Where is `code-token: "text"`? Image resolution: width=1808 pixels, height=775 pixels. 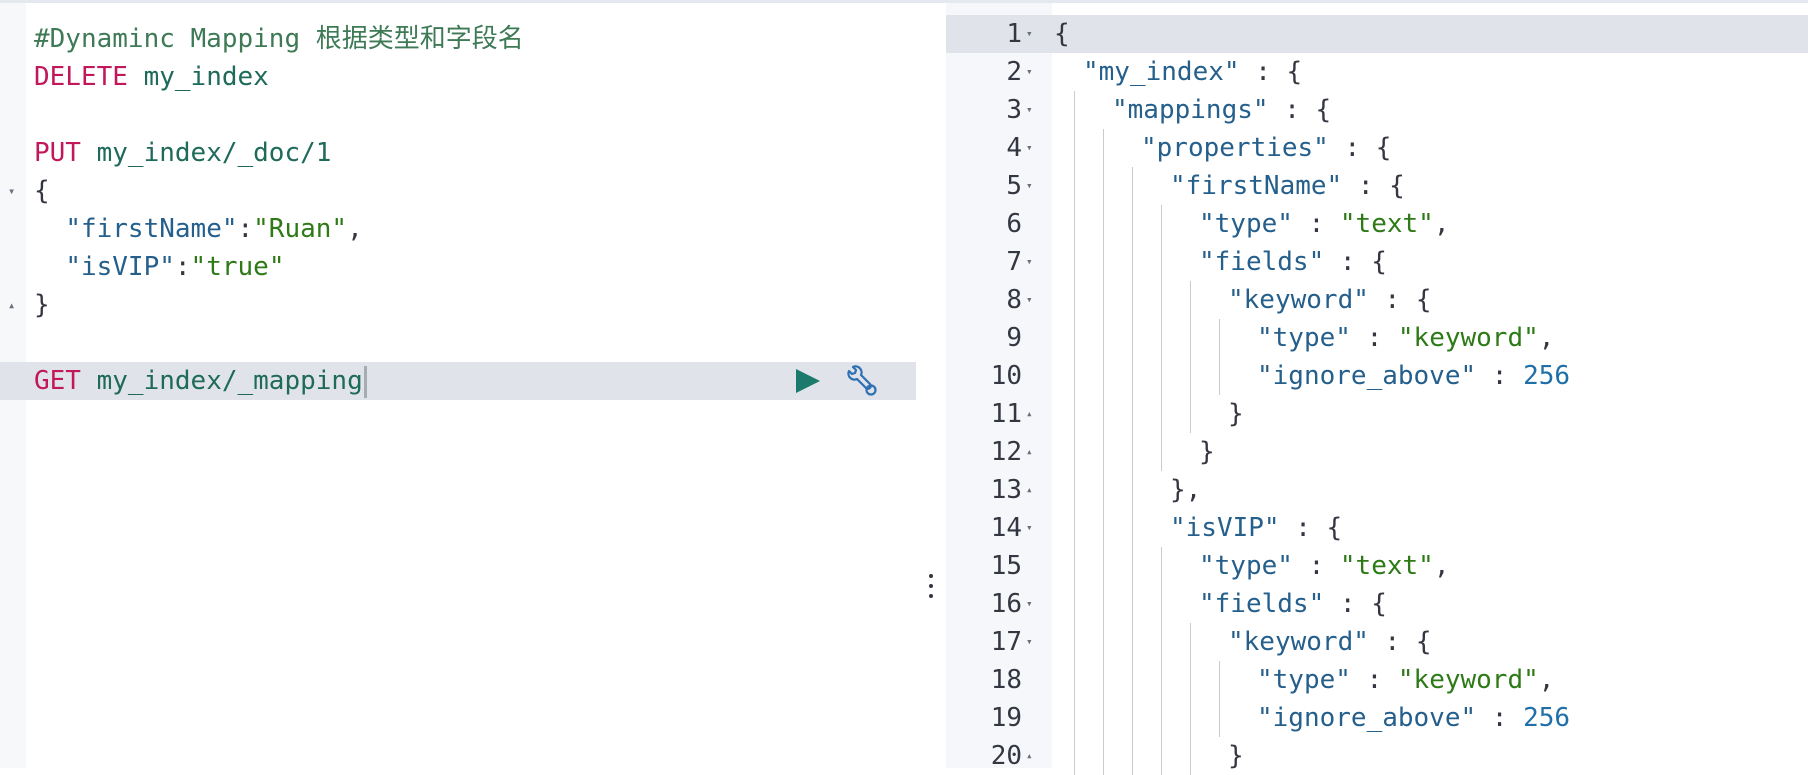
code-token: "text" is located at coordinates (1386, 224).